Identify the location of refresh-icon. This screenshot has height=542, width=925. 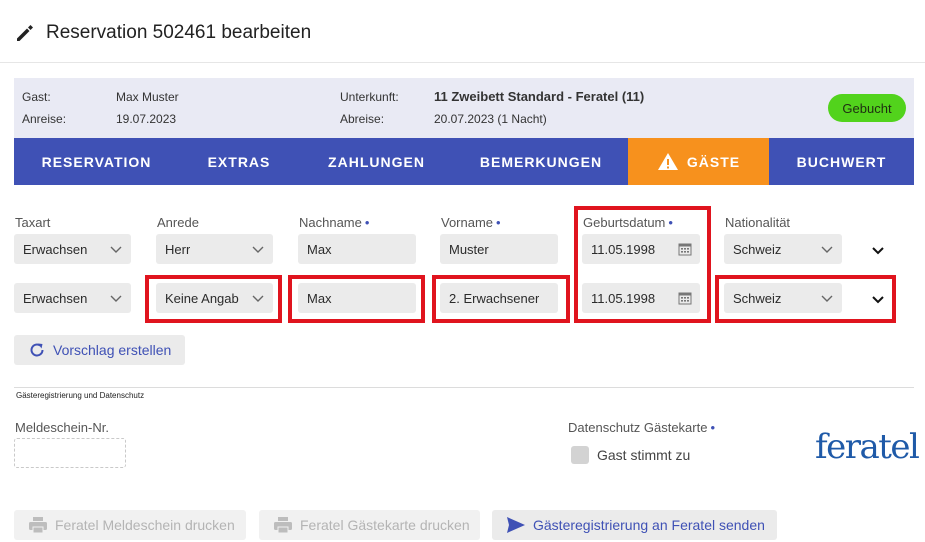
(37, 350).